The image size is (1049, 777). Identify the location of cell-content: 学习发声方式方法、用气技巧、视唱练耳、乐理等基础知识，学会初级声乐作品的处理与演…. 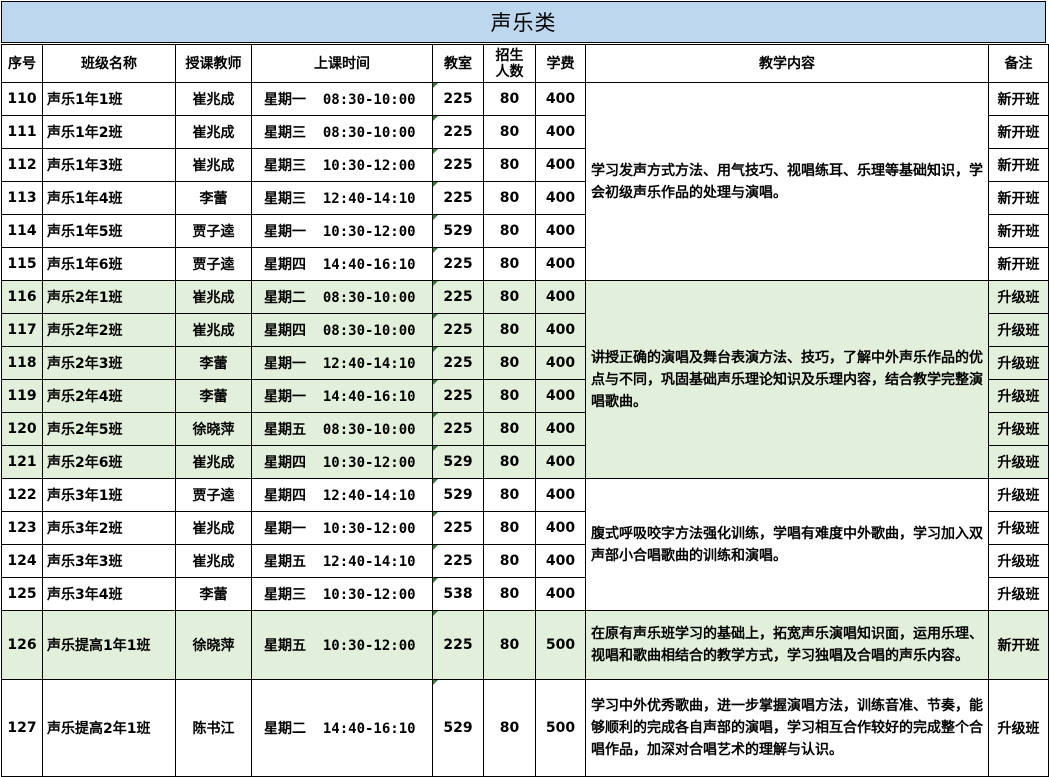
(787, 181).